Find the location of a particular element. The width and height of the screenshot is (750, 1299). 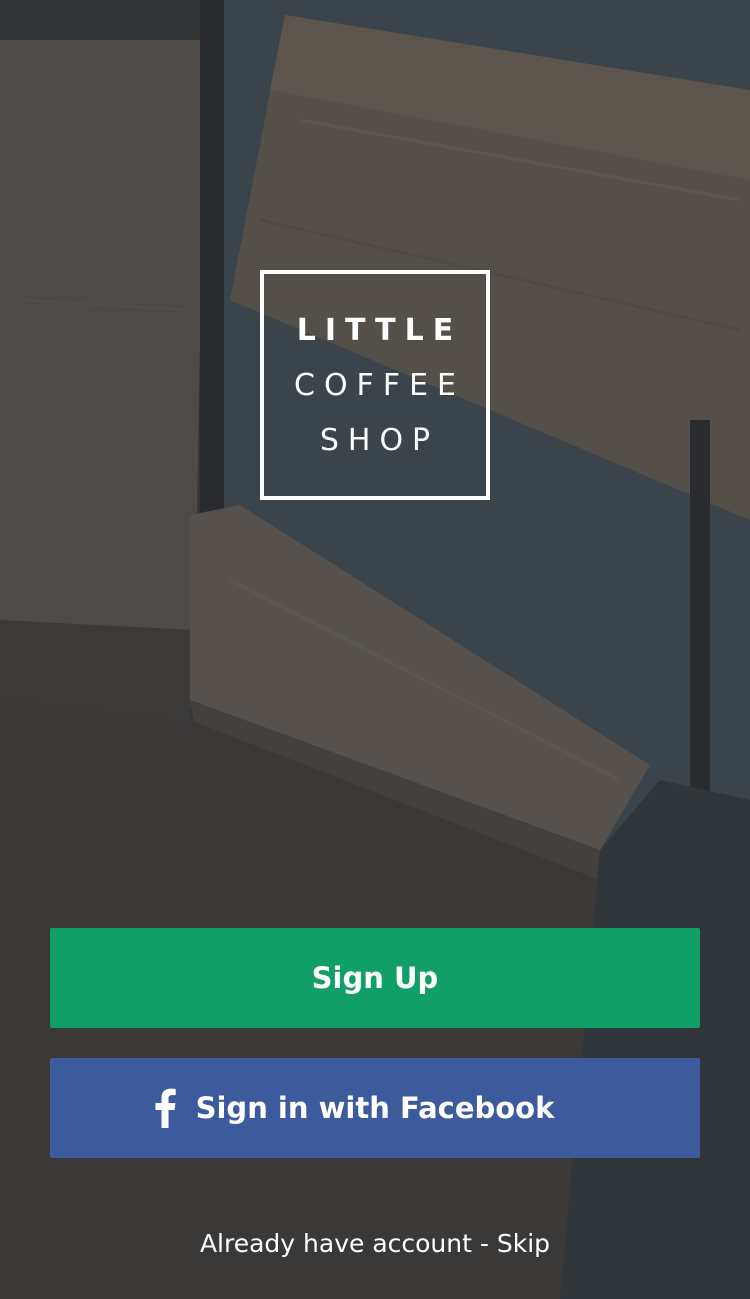

facebook-f-icon is located at coordinates (165, 1108).